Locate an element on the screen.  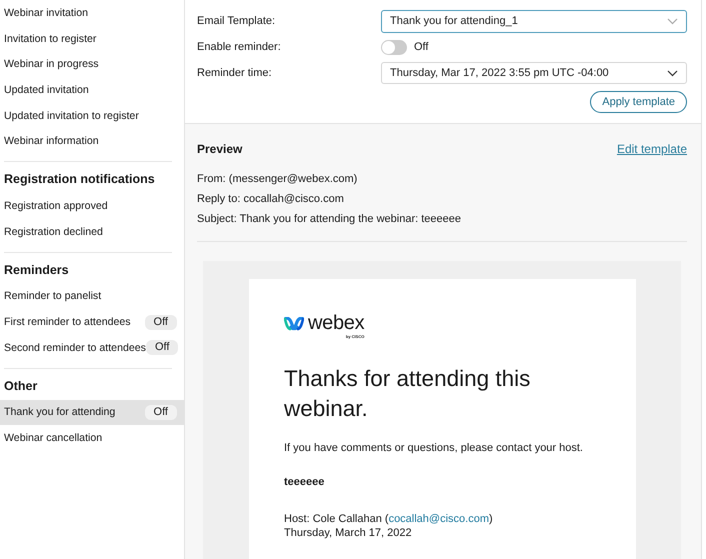
sidebar-item: Registration approved is located at coordinates (92, 206).